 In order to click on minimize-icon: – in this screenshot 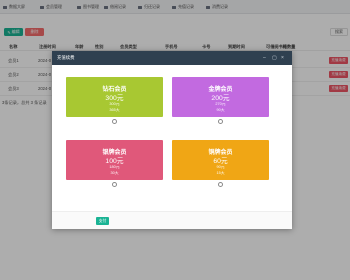, I will do `click(264, 58)`.